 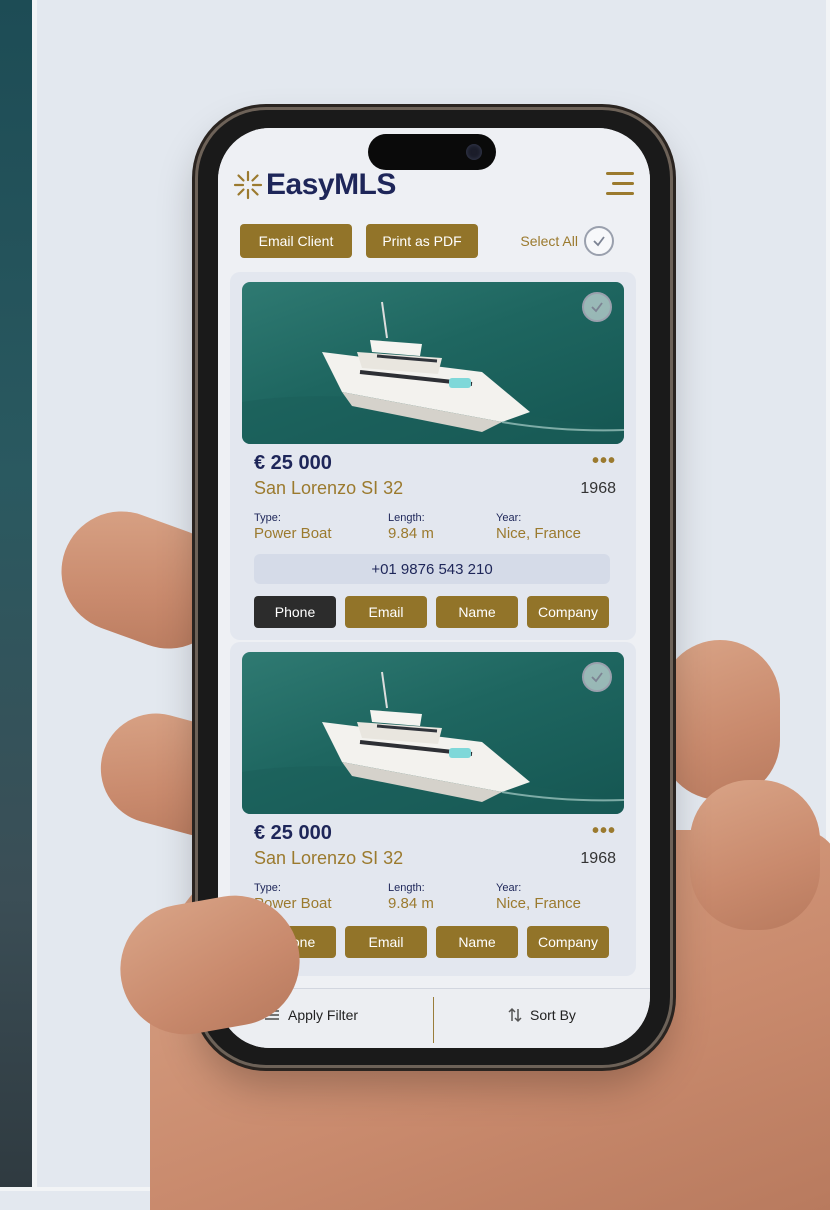 I want to click on phone-button: Phone, so click(x=295, y=612).